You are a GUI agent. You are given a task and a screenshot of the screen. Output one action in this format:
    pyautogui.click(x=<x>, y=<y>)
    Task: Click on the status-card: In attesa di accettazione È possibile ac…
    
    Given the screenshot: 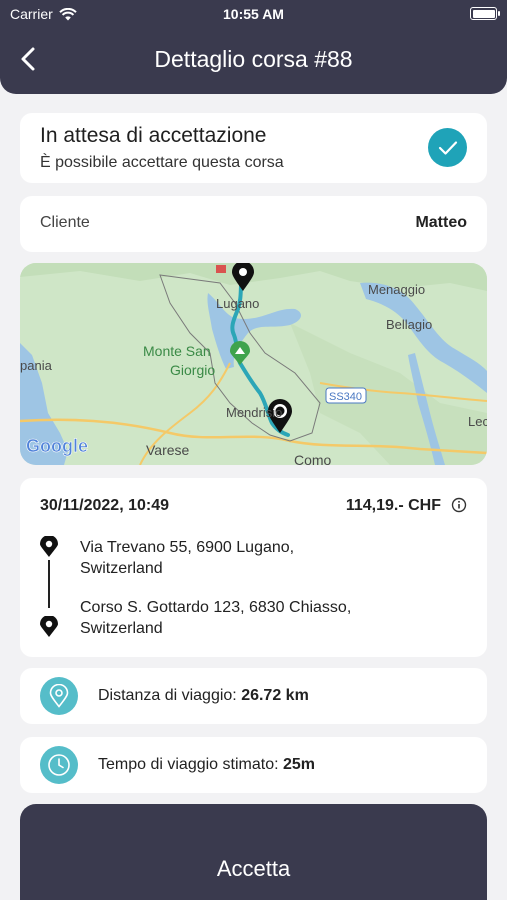 What is the action you would take?
    pyautogui.click(x=253, y=148)
    